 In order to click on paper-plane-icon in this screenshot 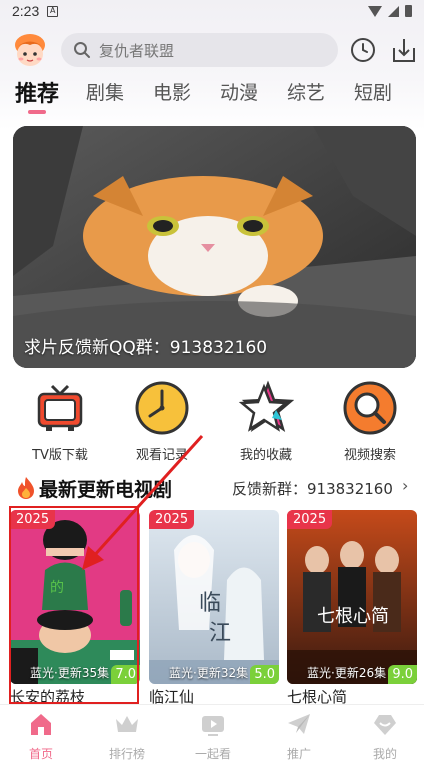, I will do `click(299, 724)`.